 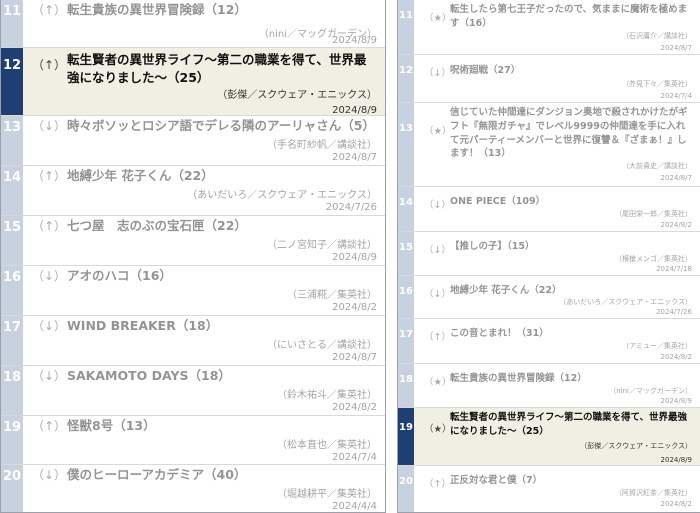 What do you see at coordinates (354, 506) in the screenshot?
I see `release-date: 2024/4/4` at bounding box center [354, 506].